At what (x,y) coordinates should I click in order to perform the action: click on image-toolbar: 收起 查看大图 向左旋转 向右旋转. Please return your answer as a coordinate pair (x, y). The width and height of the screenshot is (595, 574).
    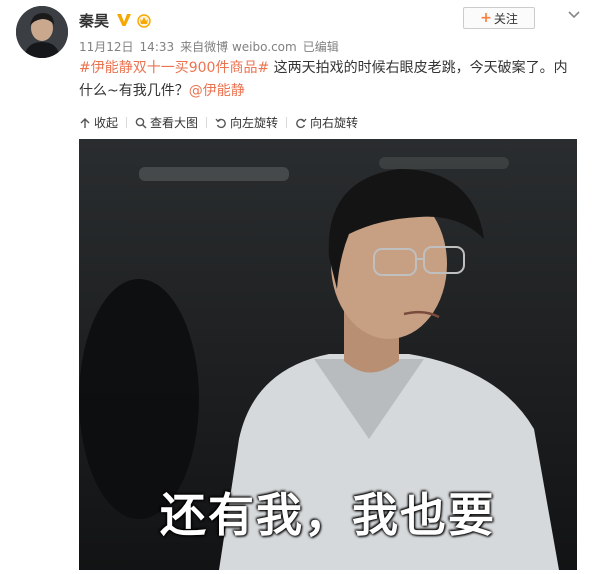
    Looking at the image, I should click on (218, 122).